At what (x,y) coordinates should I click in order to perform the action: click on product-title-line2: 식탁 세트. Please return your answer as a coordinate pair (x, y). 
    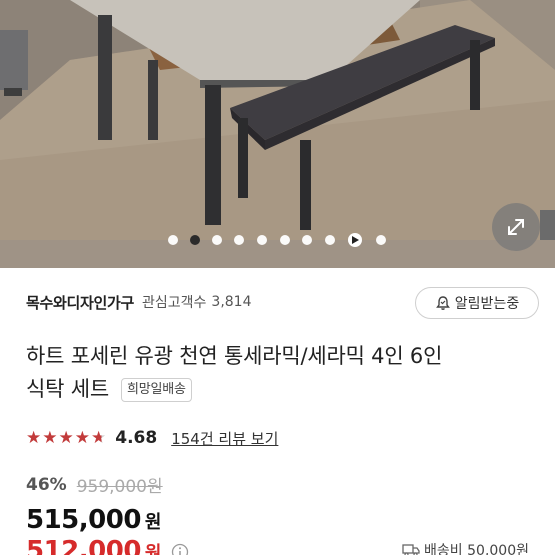
    Looking at the image, I should click on (67, 389).